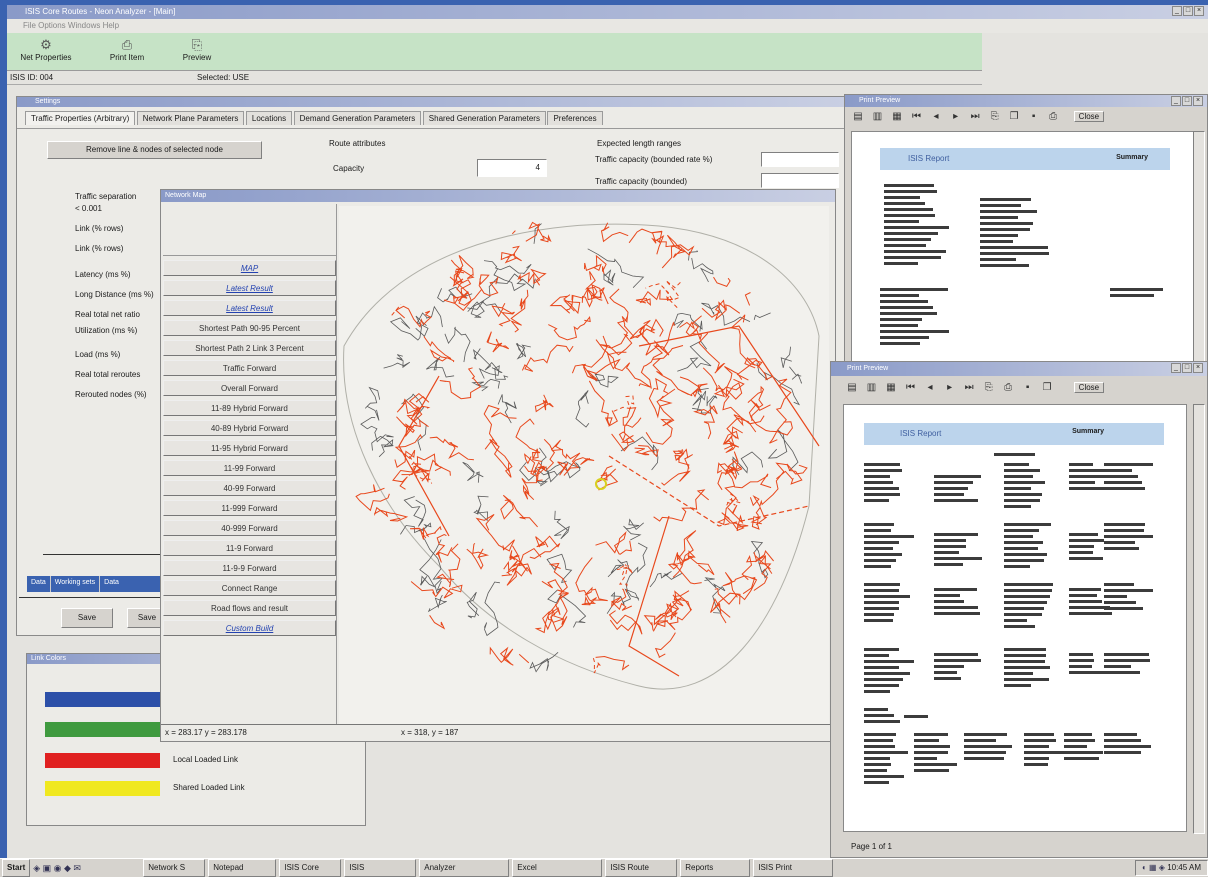  Describe the element at coordinates (575, 118) in the screenshot. I see `tab-preferences: Preferences` at that location.